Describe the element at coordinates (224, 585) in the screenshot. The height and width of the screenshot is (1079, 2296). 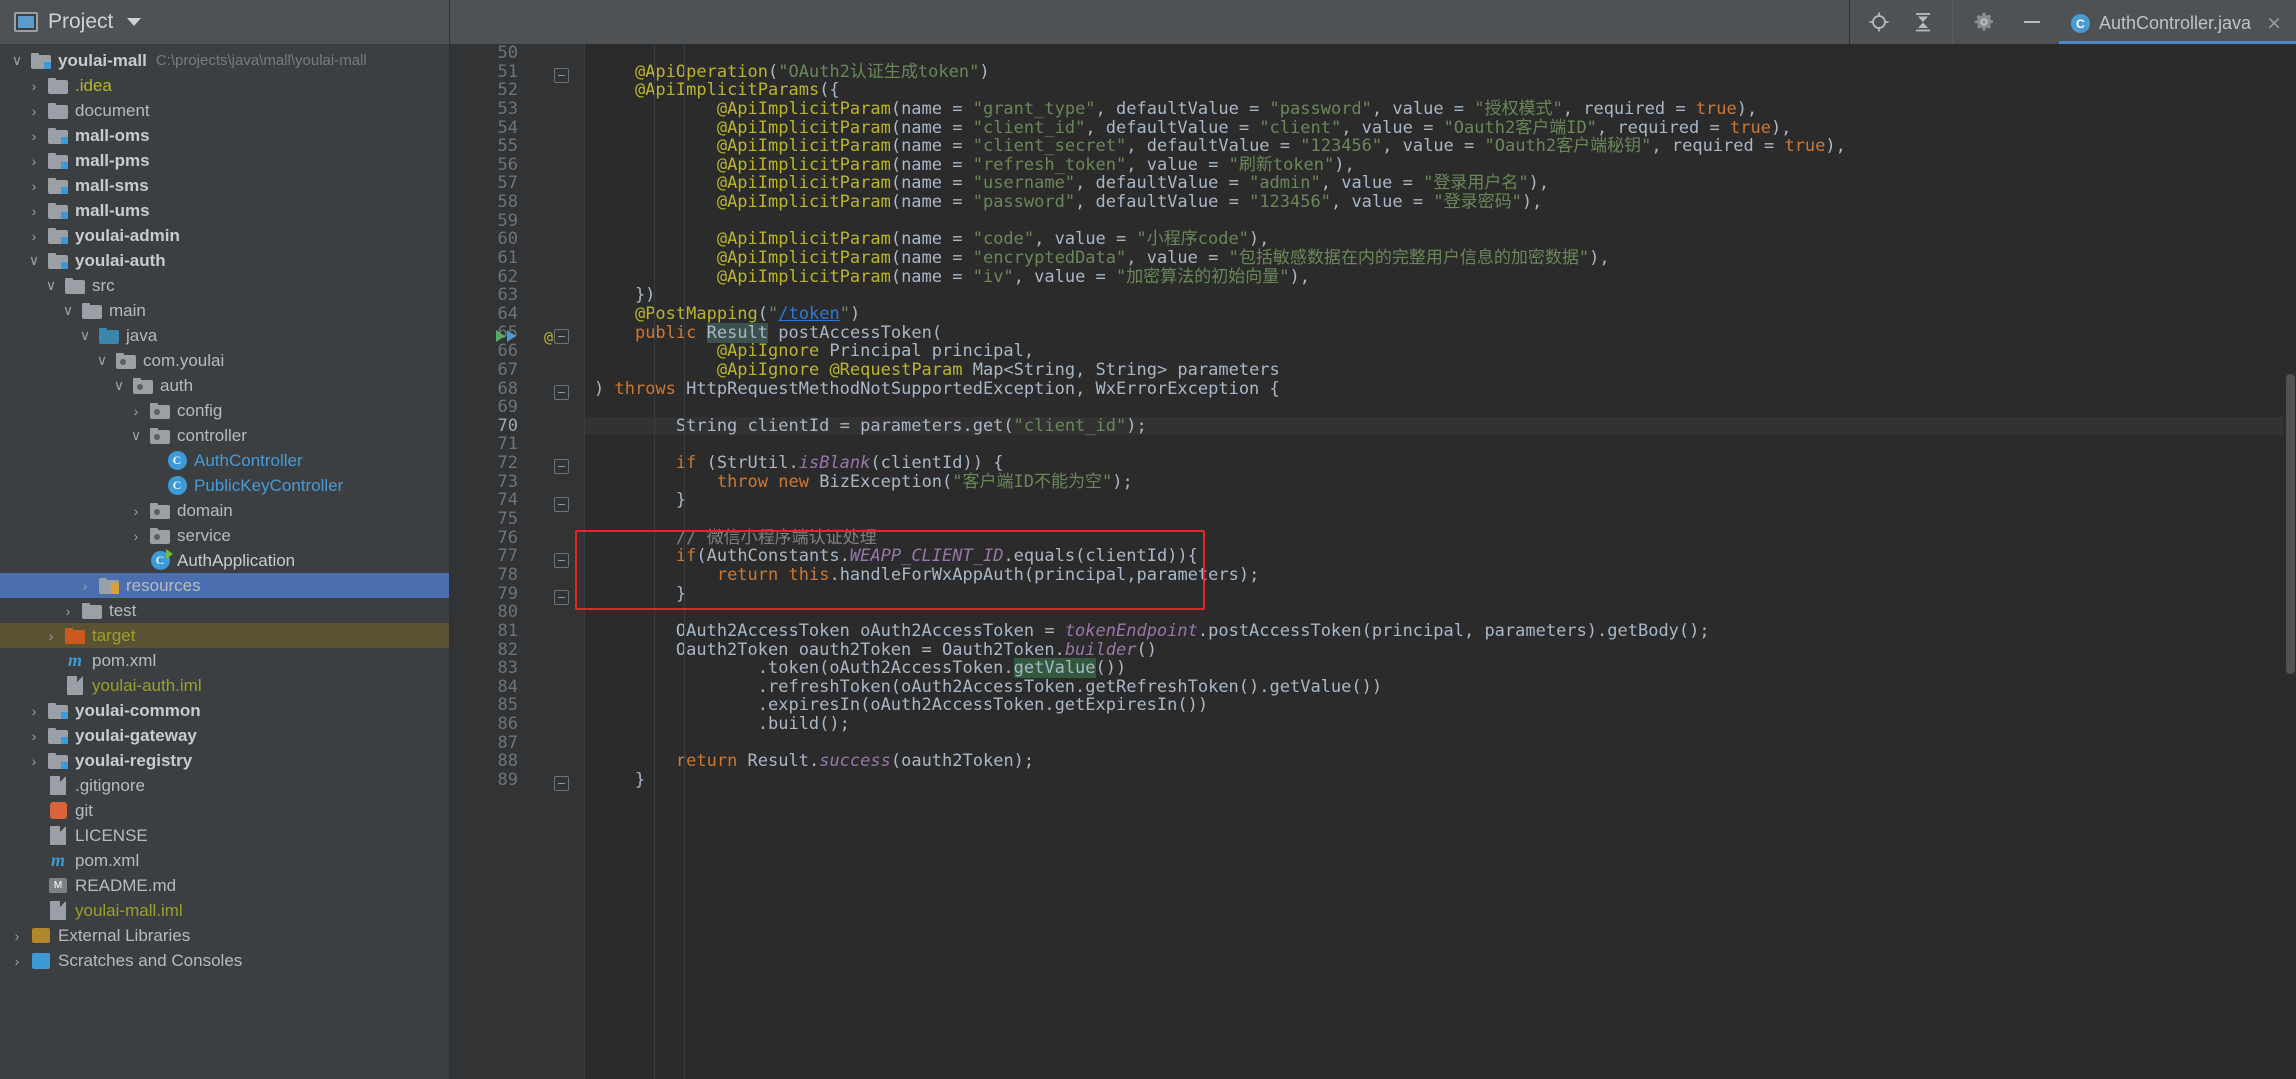
I see `tree-item-resources: › resources` at that location.